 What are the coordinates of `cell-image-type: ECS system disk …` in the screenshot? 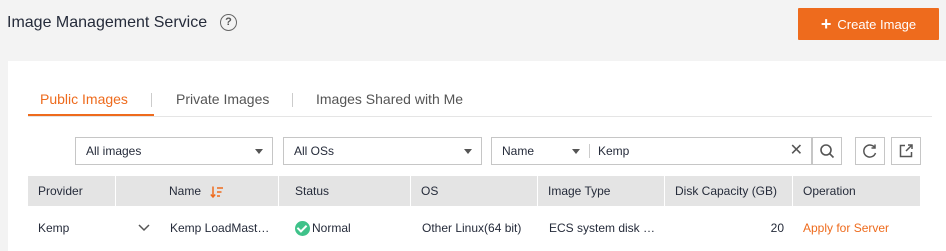 It's located at (602, 228).